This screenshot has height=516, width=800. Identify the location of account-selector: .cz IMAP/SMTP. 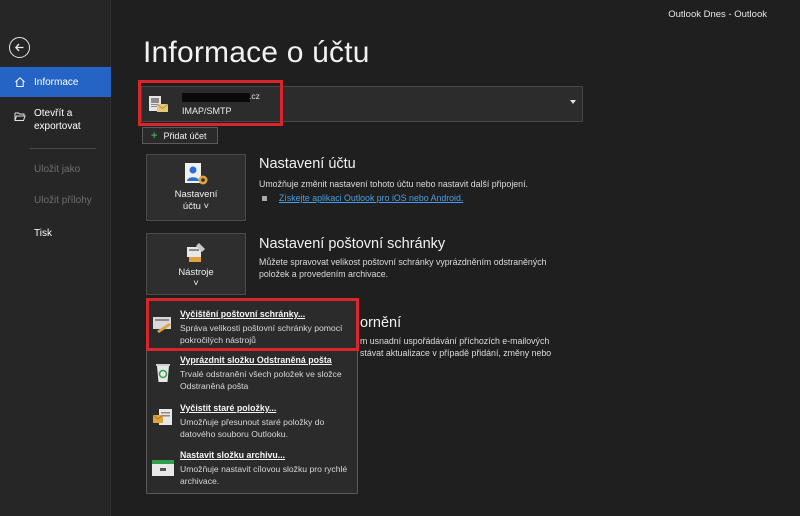
(362, 104).